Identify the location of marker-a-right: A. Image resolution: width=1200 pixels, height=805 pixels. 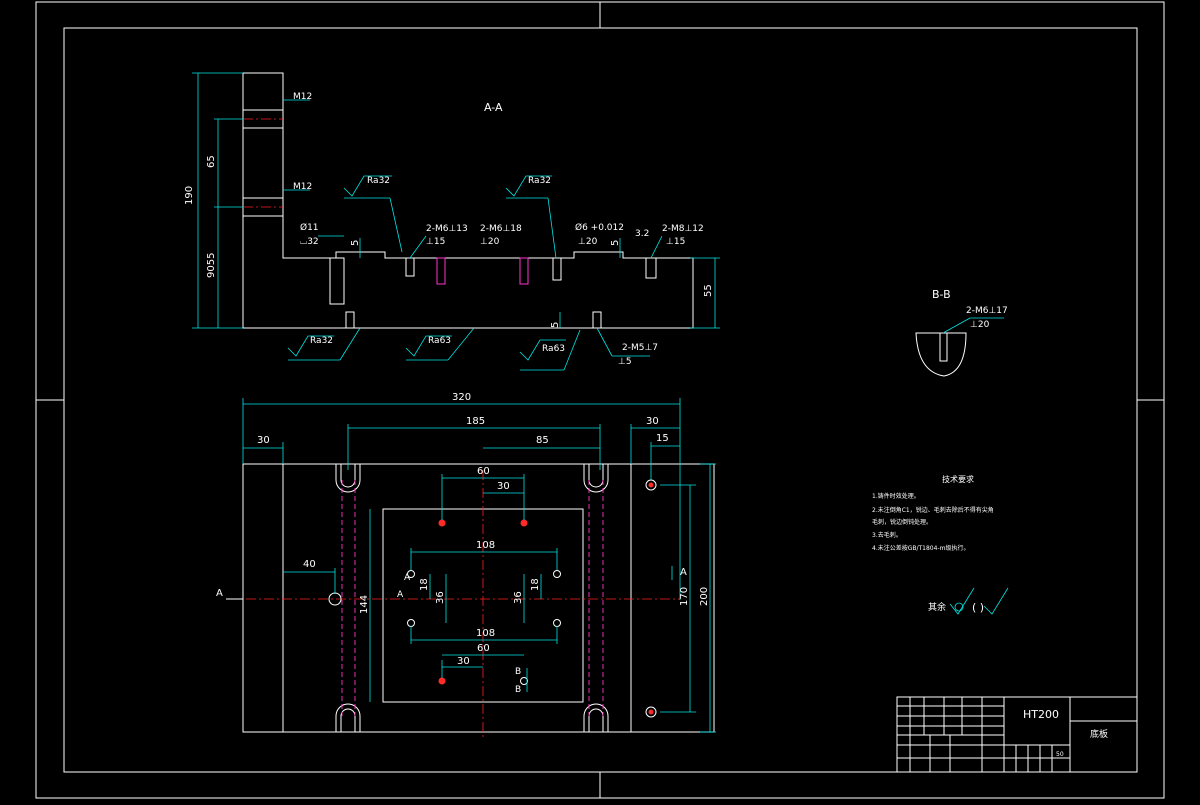
(683, 572).